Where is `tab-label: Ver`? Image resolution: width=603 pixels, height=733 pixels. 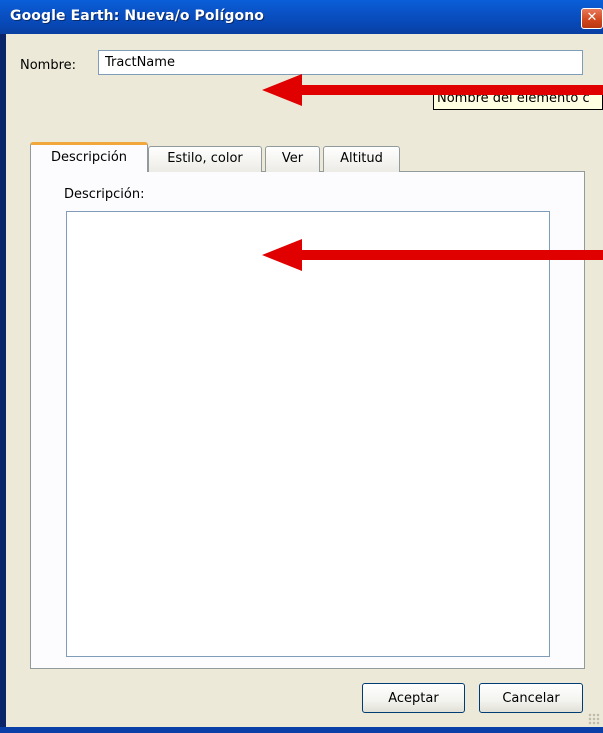 tab-label: Ver is located at coordinates (292, 158).